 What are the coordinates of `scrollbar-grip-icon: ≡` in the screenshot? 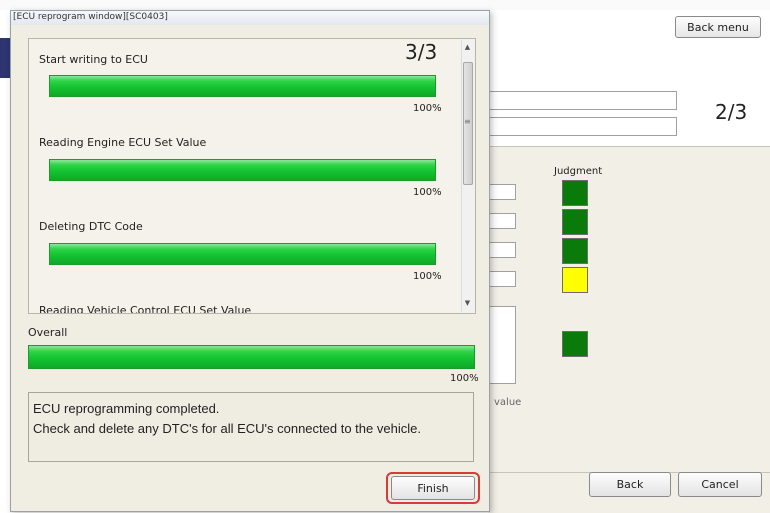 It's located at (467, 121).